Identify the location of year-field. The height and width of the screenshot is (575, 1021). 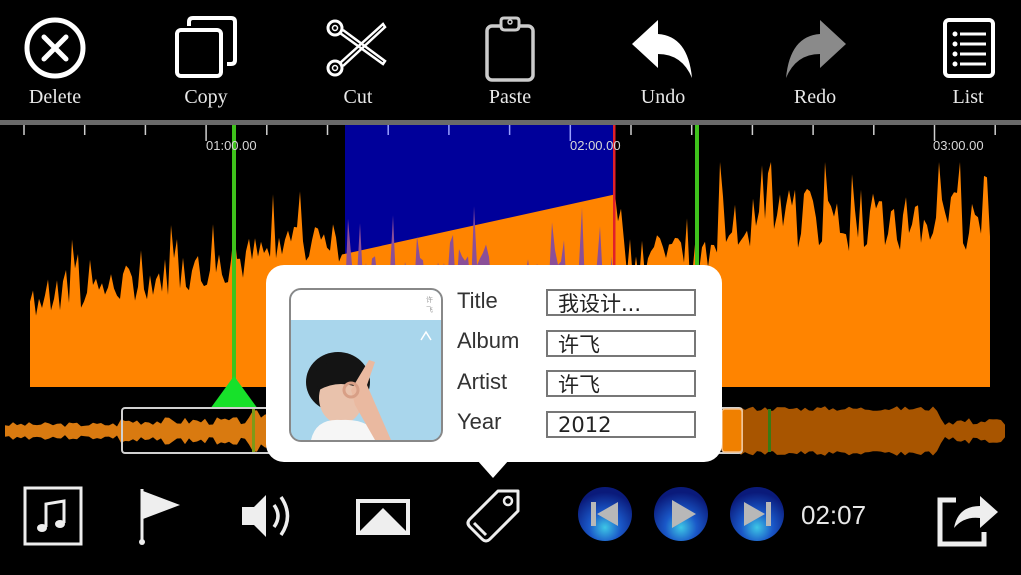
(621, 424).